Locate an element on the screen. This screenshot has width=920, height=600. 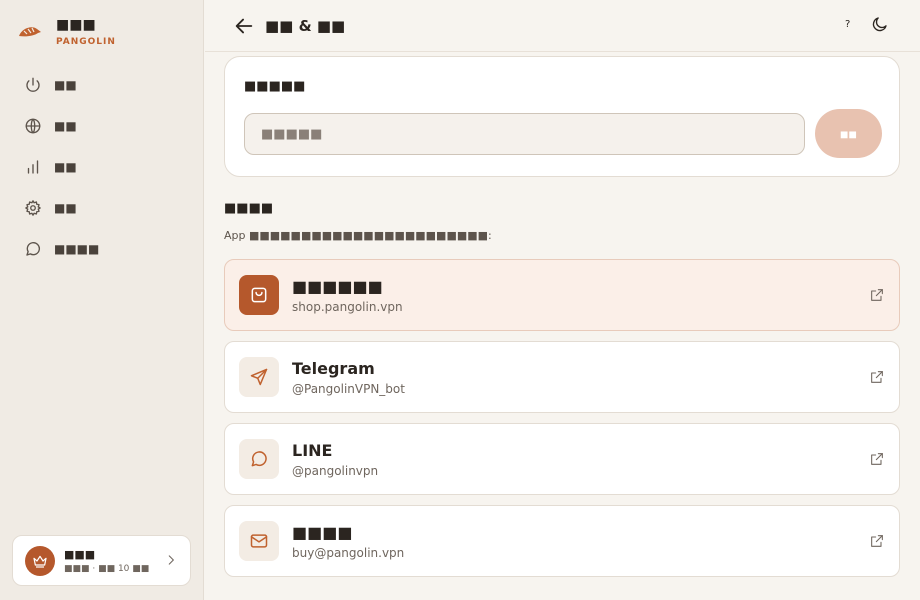
channels-section-description: App ■■■■■■■■■■■■■■■■■■■■■■■: is located at coordinates (358, 235).